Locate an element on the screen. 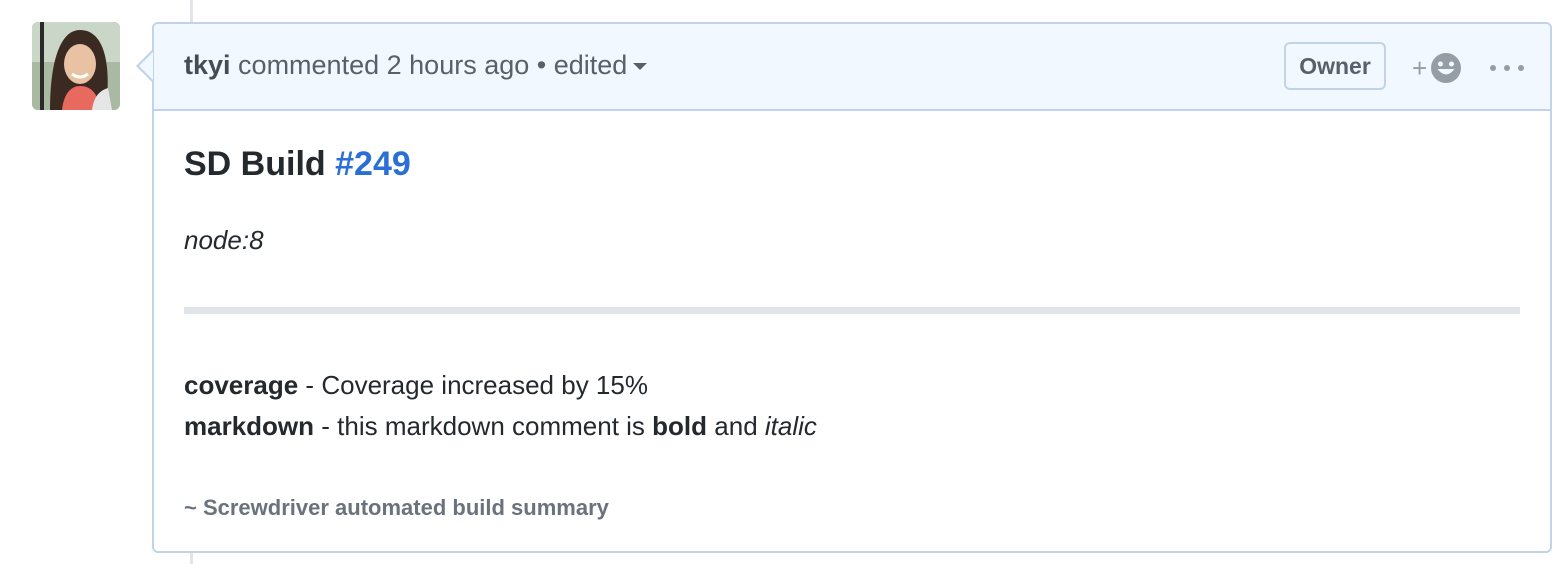  build-title-prefix: SD Build is located at coordinates (255, 164).